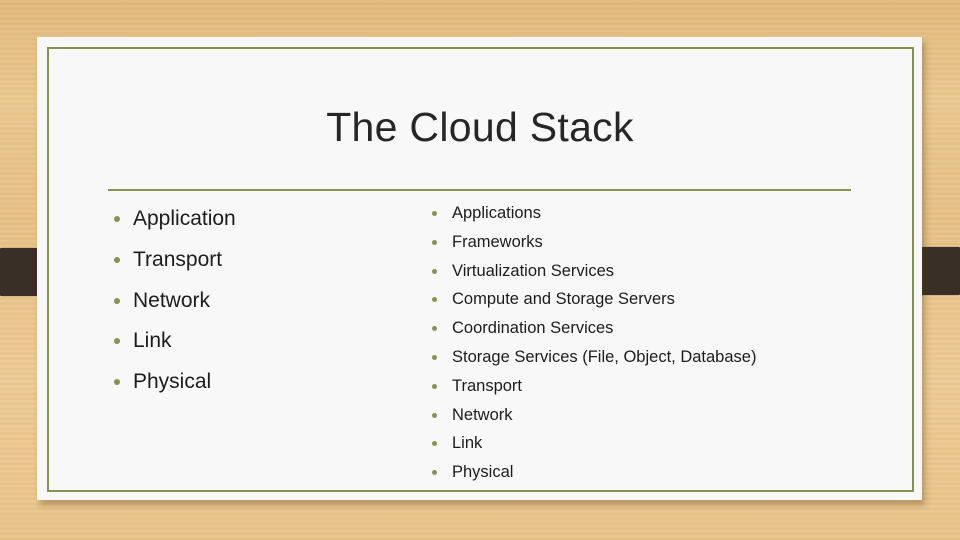 The width and height of the screenshot is (960, 540). I want to click on list-item-label: Coordination Services, so click(533, 328).